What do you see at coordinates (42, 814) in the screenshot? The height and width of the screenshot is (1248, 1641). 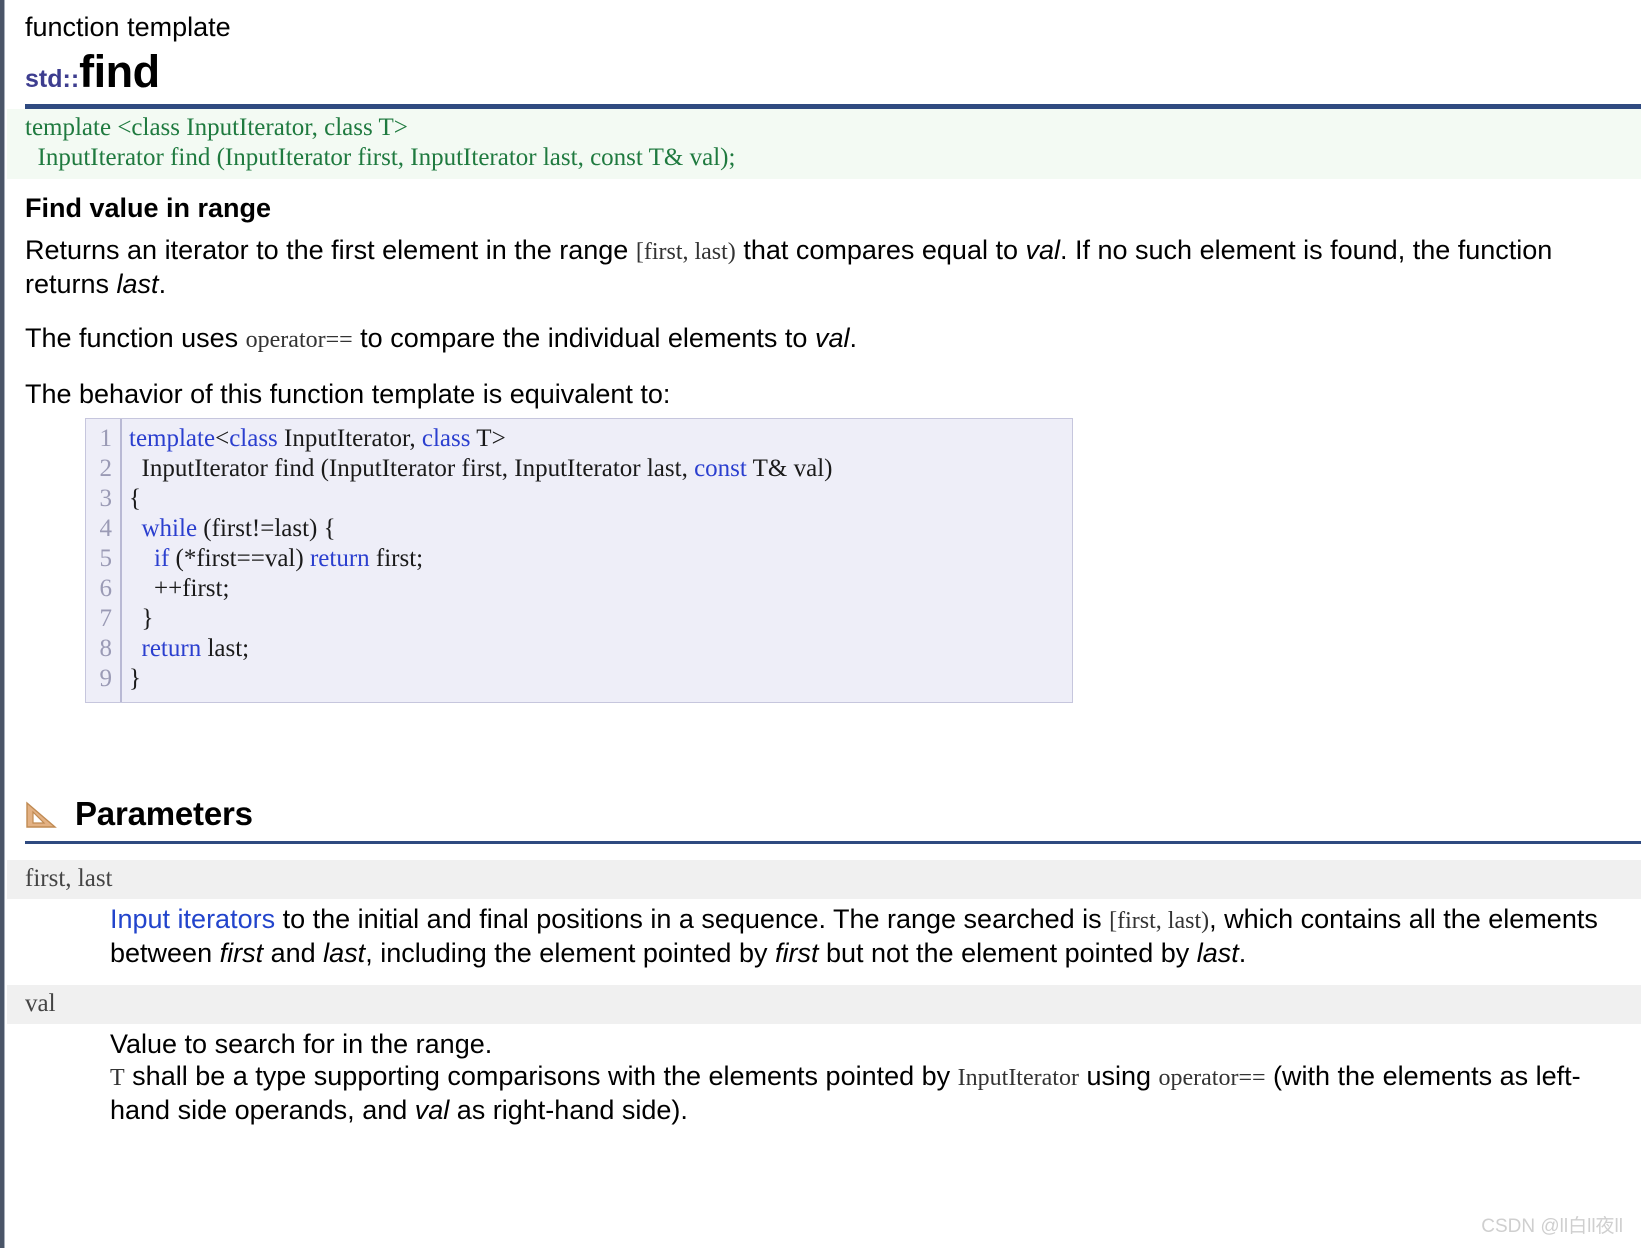 I see `ruler-triangle-icon` at bounding box center [42, 814].